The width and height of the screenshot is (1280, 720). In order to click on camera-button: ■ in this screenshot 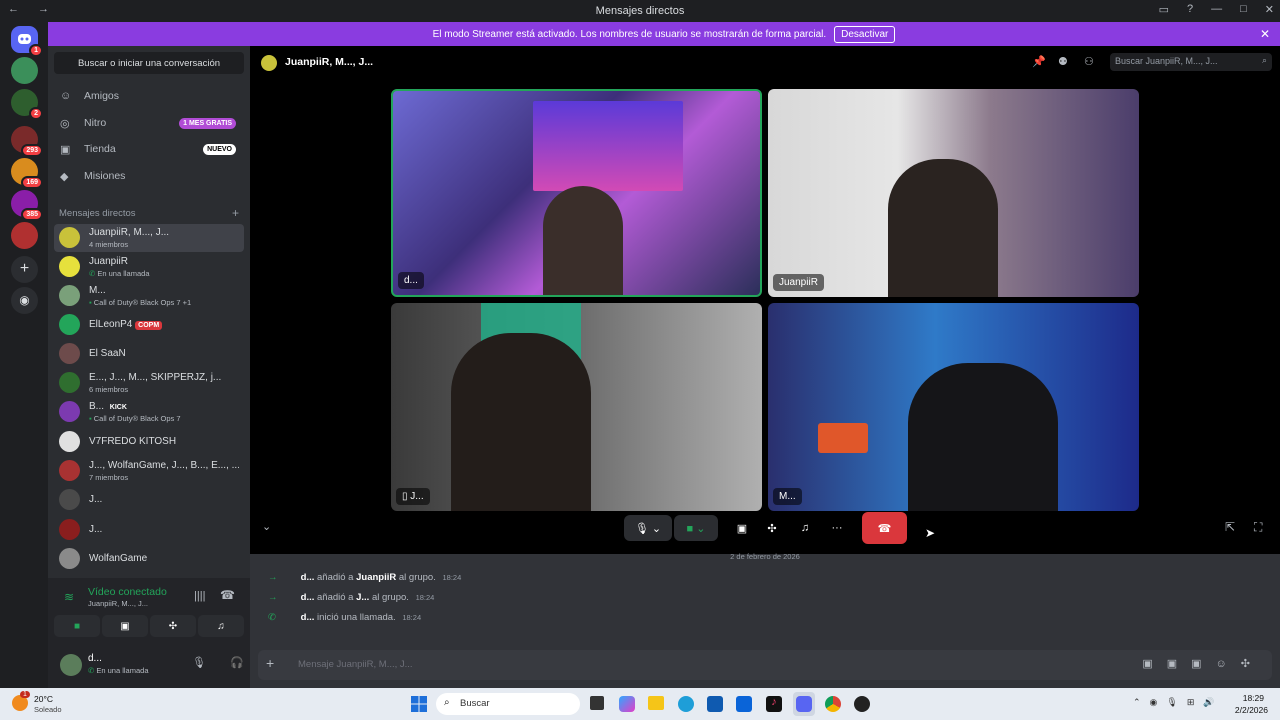, I will do `click(77, 626)`.